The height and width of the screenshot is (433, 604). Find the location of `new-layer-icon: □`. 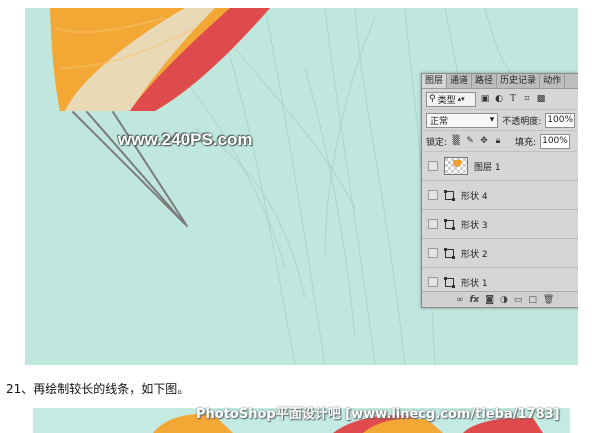

new-layer-icon: □ is located at coordinates (532, 300).